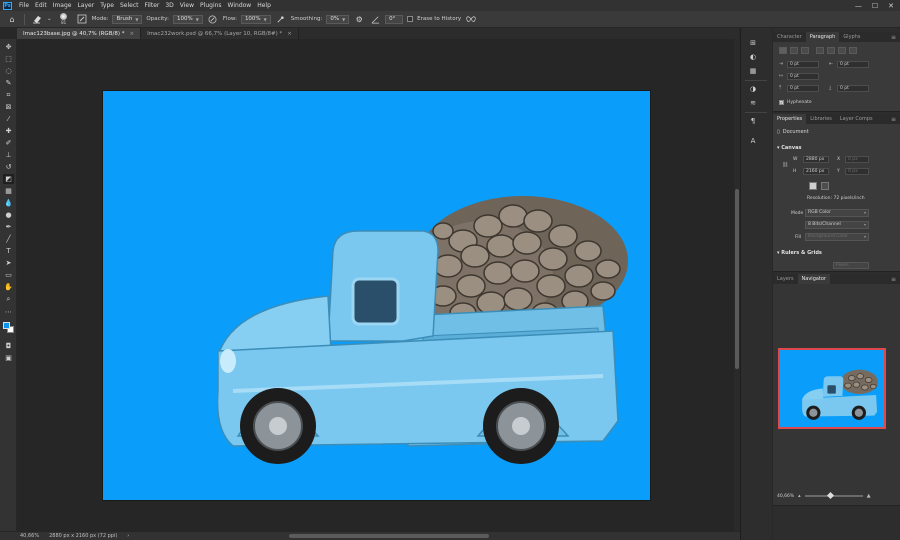  Describe the element at coordinates (753, 57) in the screenshot. I see `color-panel-icon: ◐` at that location.